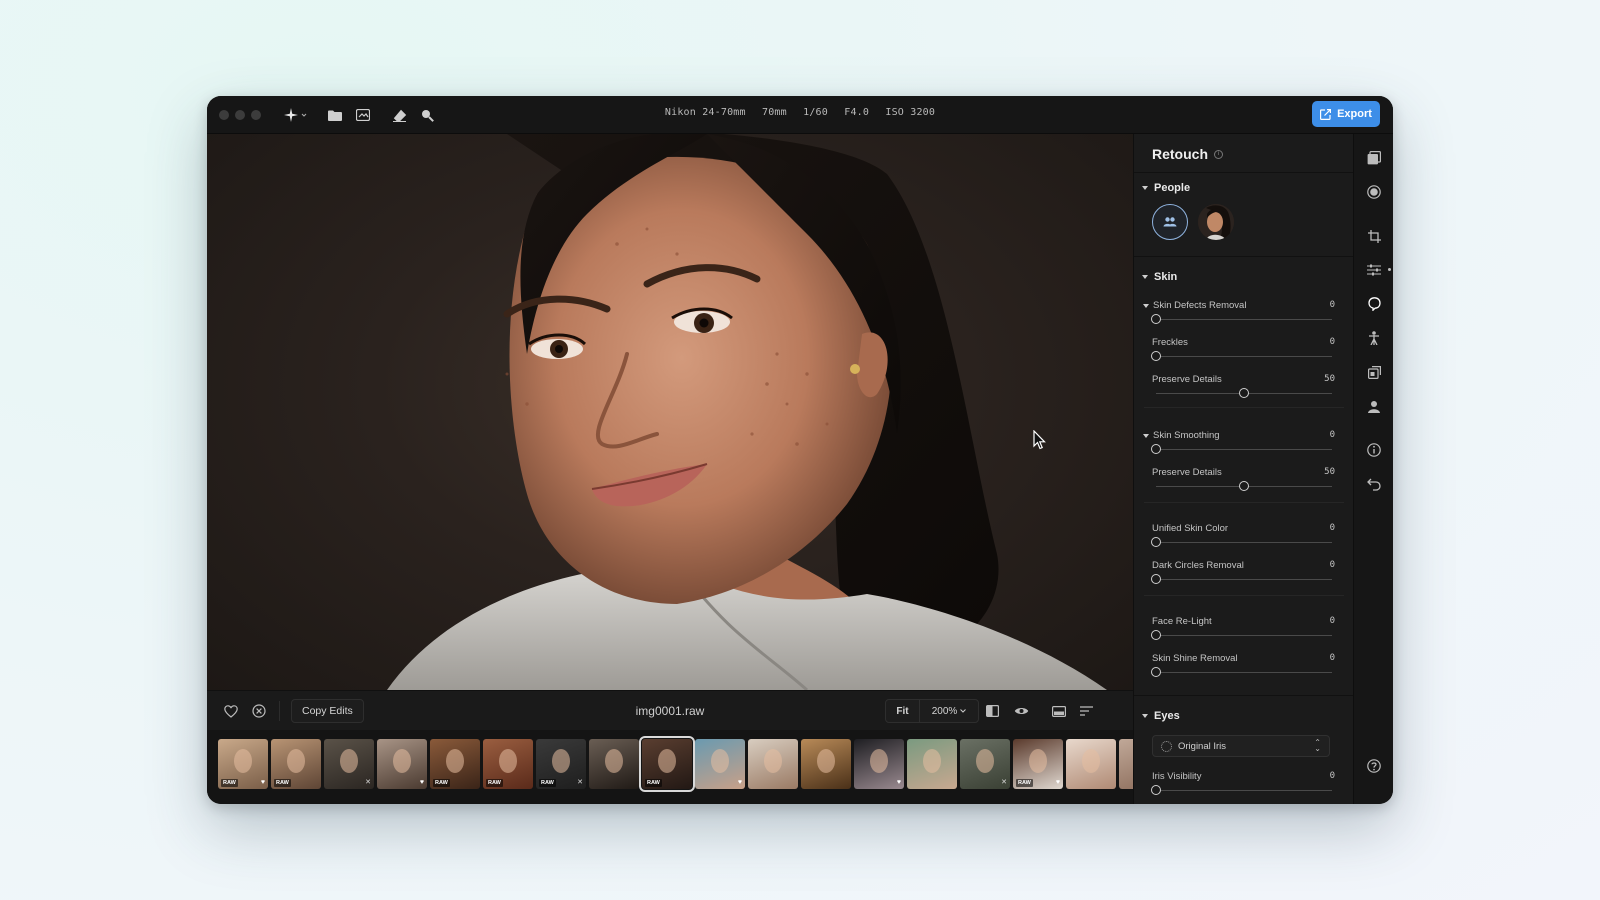 The image size is (1600, 900). What do you see at coordinates (1195, 658) in the screenshot?
I see `slider-label: Skin Shine Removal` at bounding box center [1195, 658].